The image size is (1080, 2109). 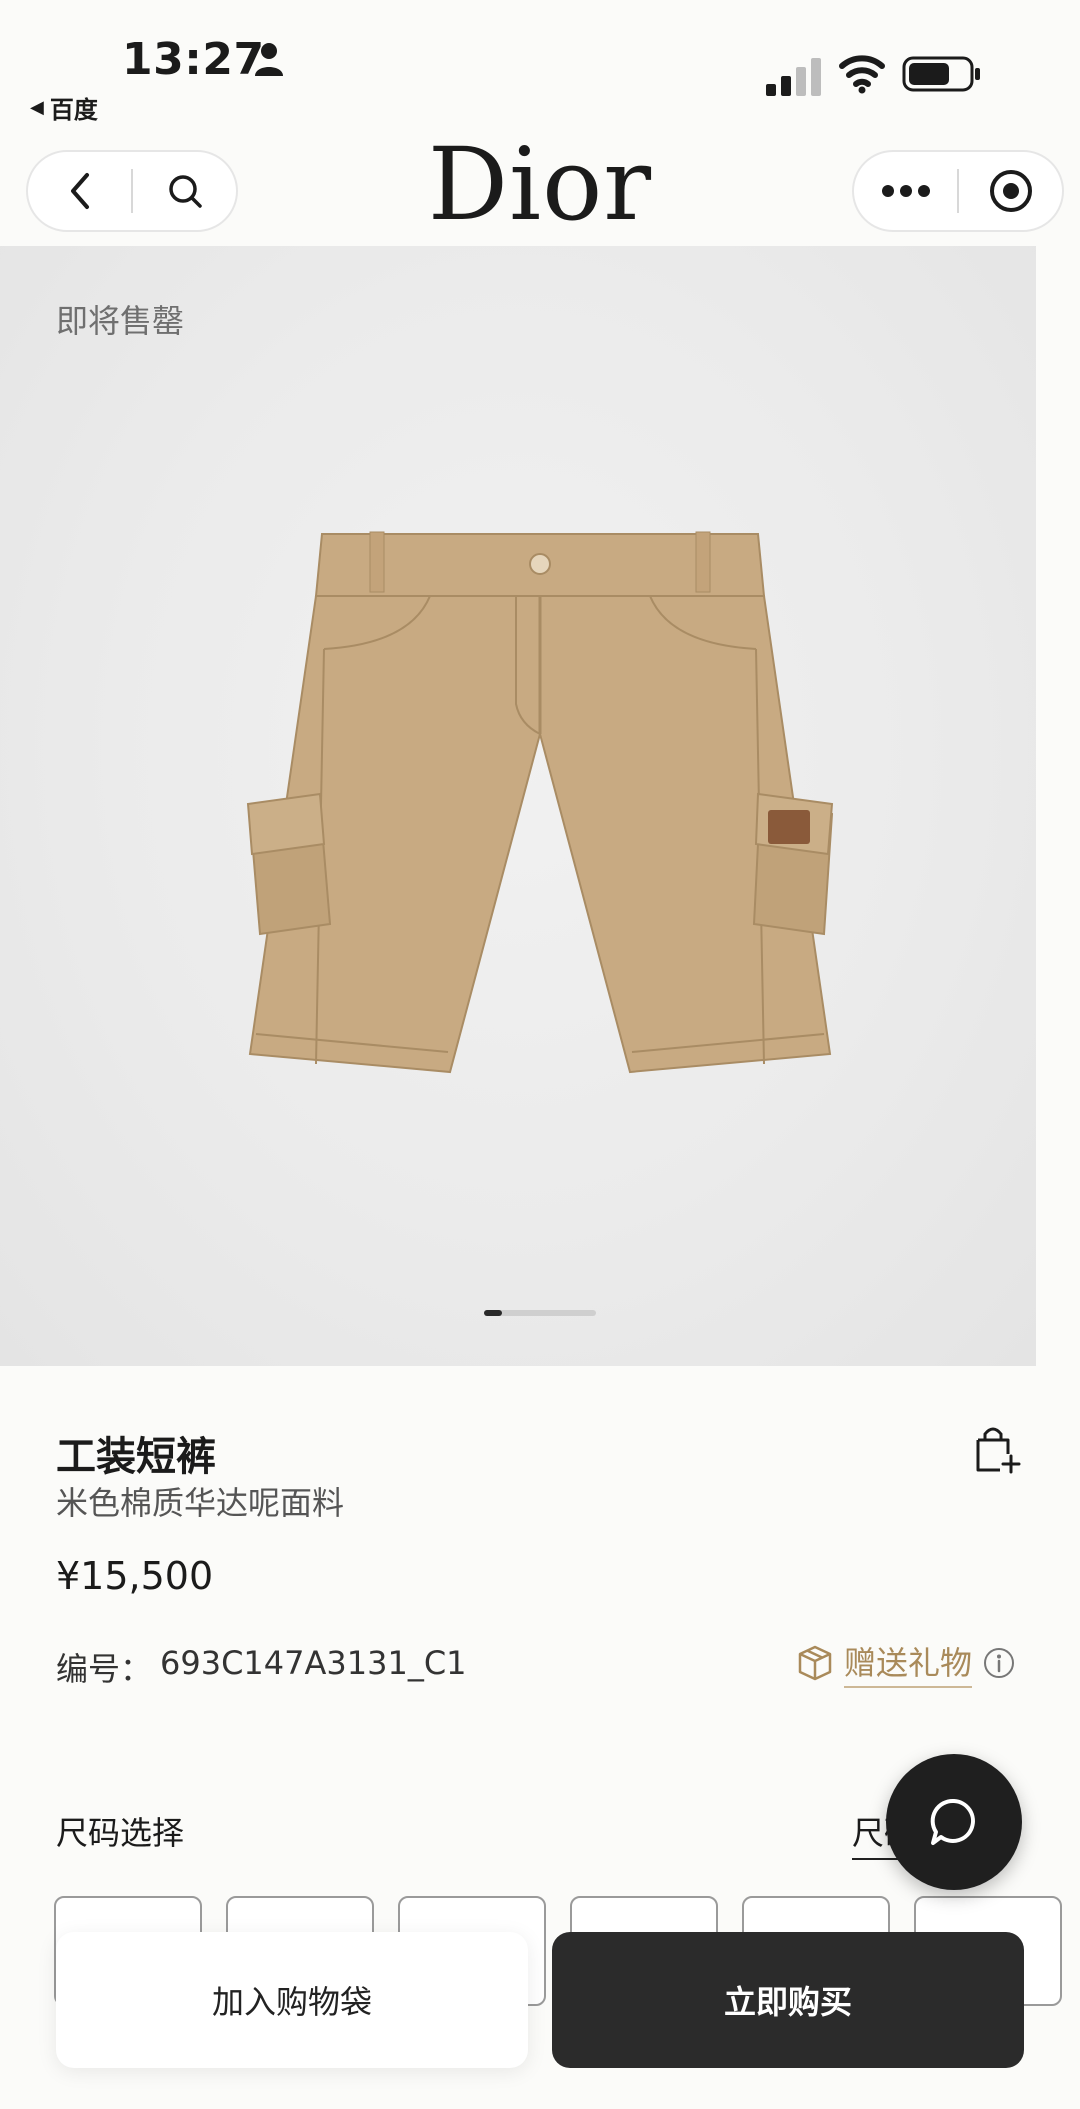 I want to click on gift-link: 赠送礼物, so click(x=906, y=1663).